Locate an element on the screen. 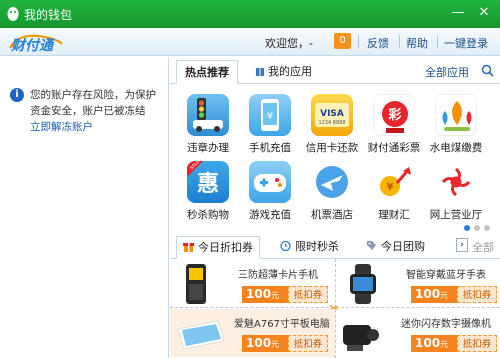 This screenshot has height=358, width=500. app-utilities: 水电煤缴费 is located at coordinates (456, 124).